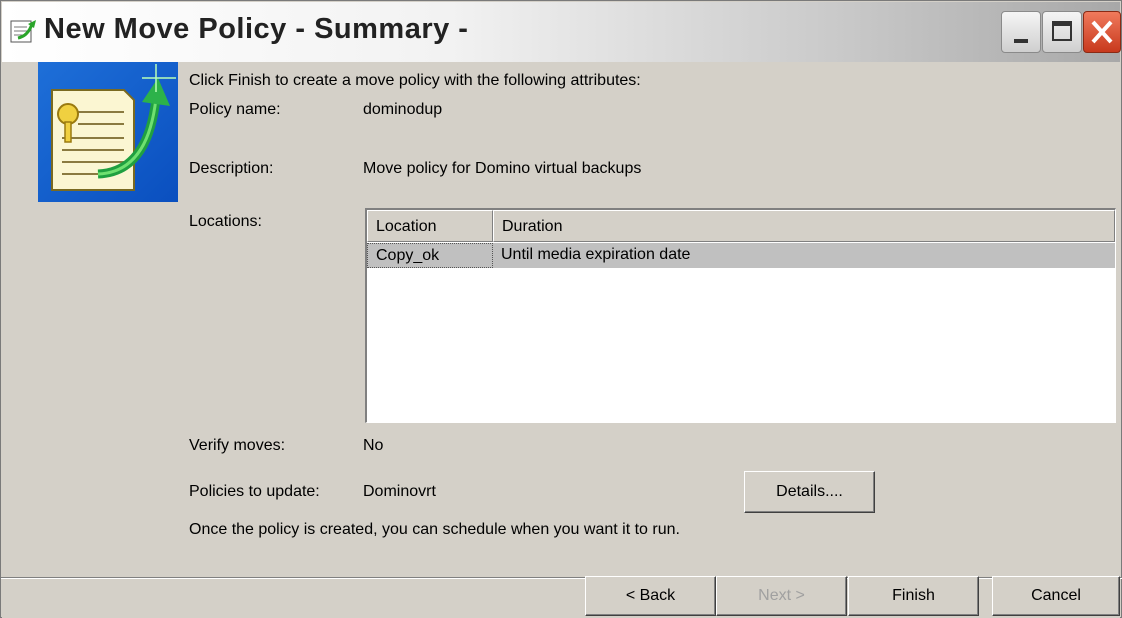 Image resolution: width=1122 pixels, height=618 pixels. What do you see at coordinates (225, 221) in the screenshot?
I see `locations-label: Locations:` at bounding box center [225, 221].